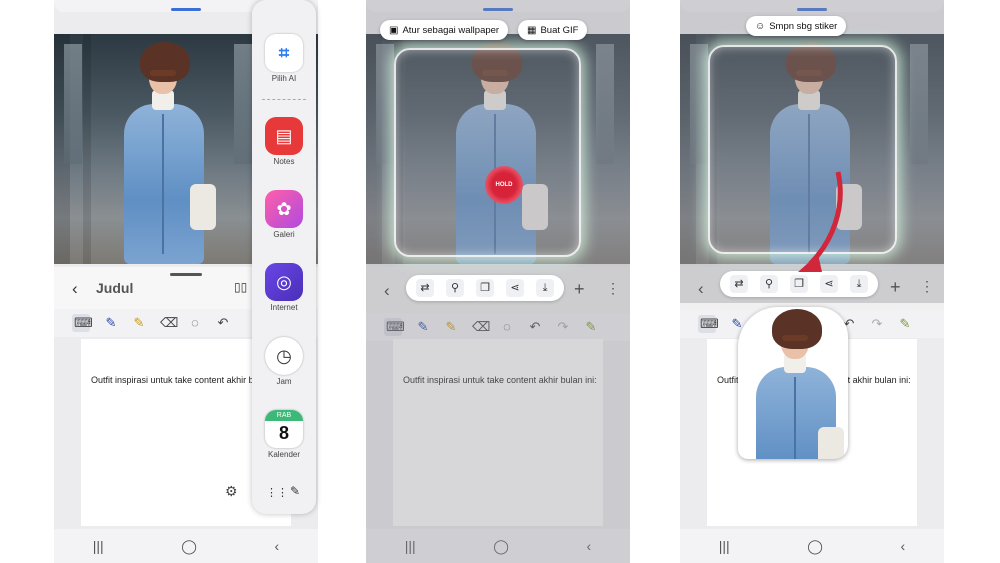 The height and width of the screenshot is (563, 1000). Describe the element at coordinates (498, 327) in the screenshot. I see `drawing-toolbar: ⌨ ✎ ✎ ⌫ ◌ ↶ ↷ ✎` at that location.